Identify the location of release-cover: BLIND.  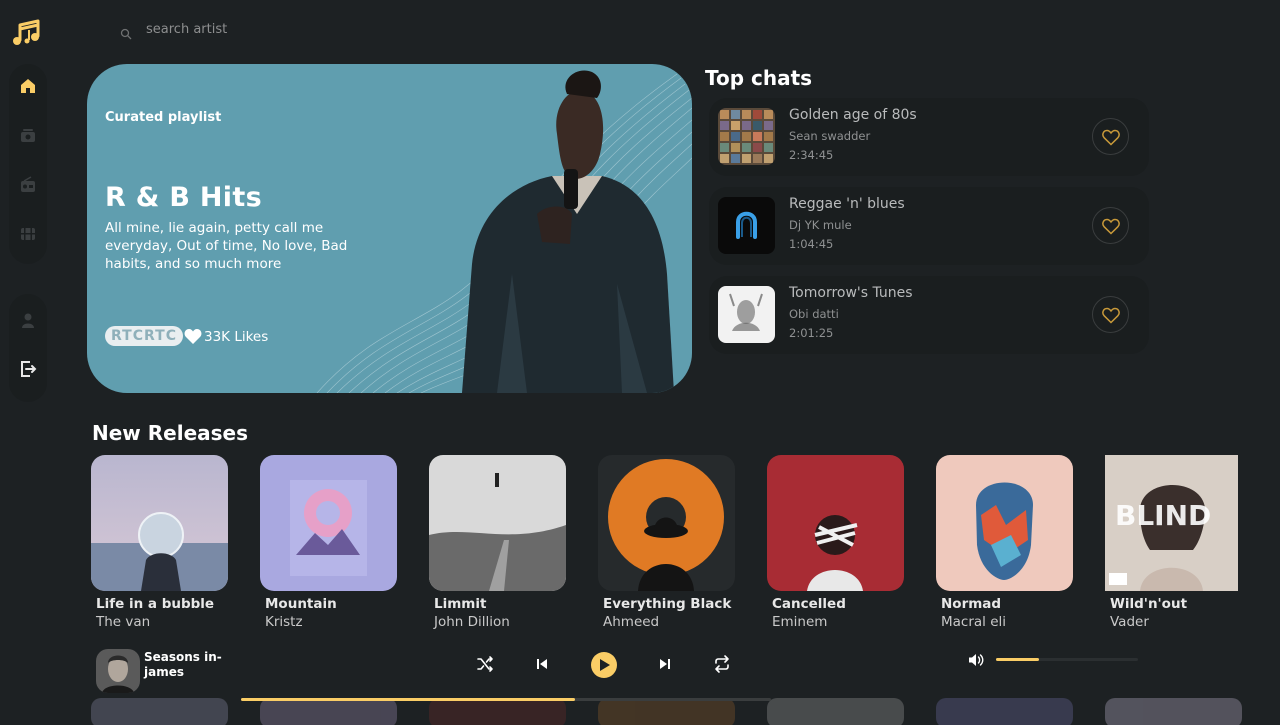
(1171, 523).